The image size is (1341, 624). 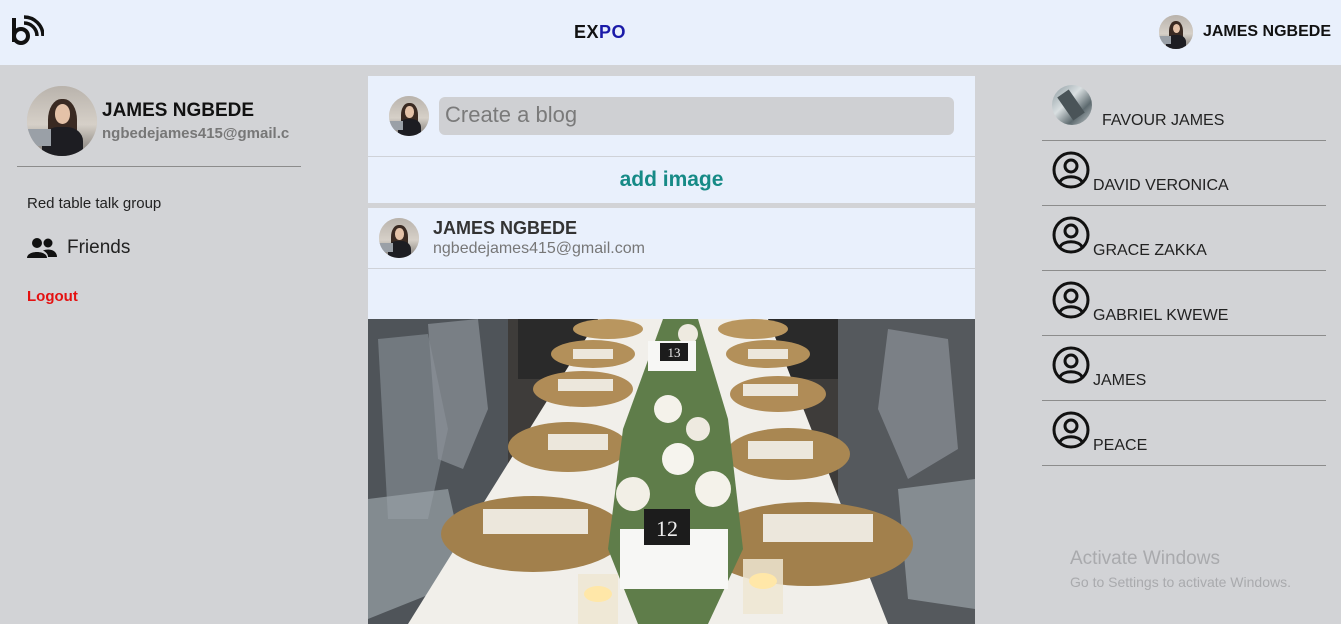 What do you see at coordinates (399, 238) in the screenshot?
I see `post-author-avatar` at bounding box center [399, 238].